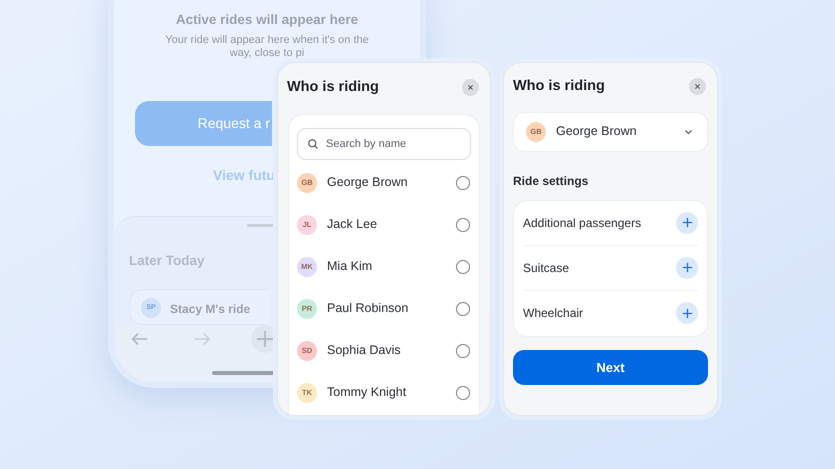  I want to click on empty-state-title: Active rides will appear here, so click(267, 20).